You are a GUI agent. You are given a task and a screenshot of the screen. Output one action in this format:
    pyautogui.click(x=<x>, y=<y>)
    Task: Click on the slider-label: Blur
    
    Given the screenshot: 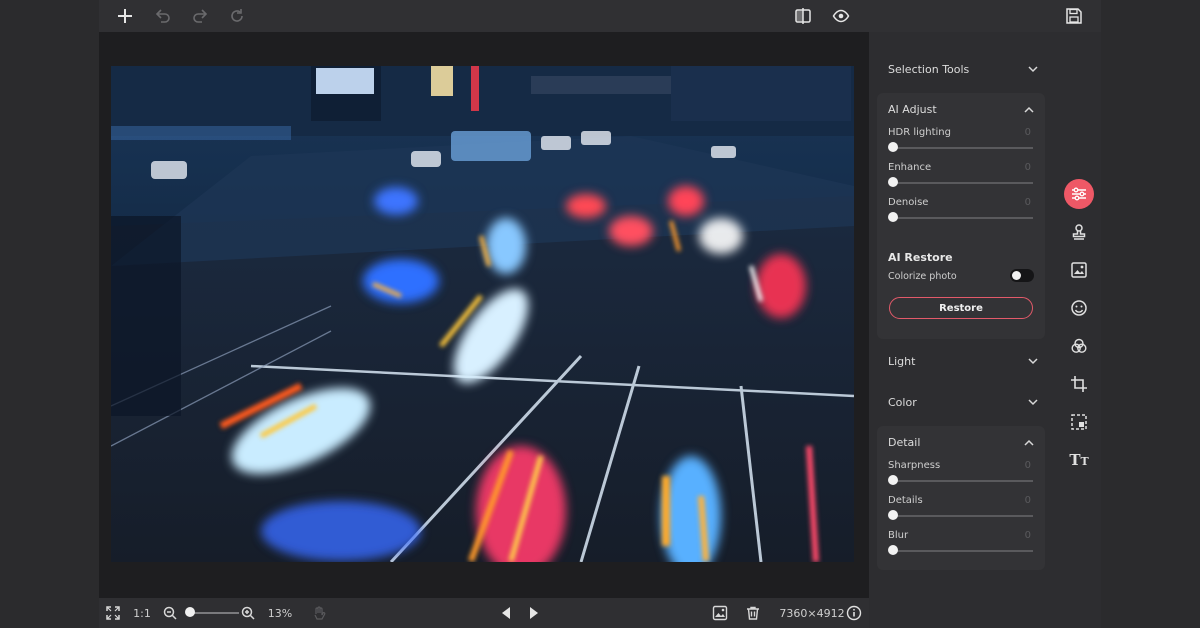 What is the action you would take?
    pyautogui.click(x=898, y=535)
    